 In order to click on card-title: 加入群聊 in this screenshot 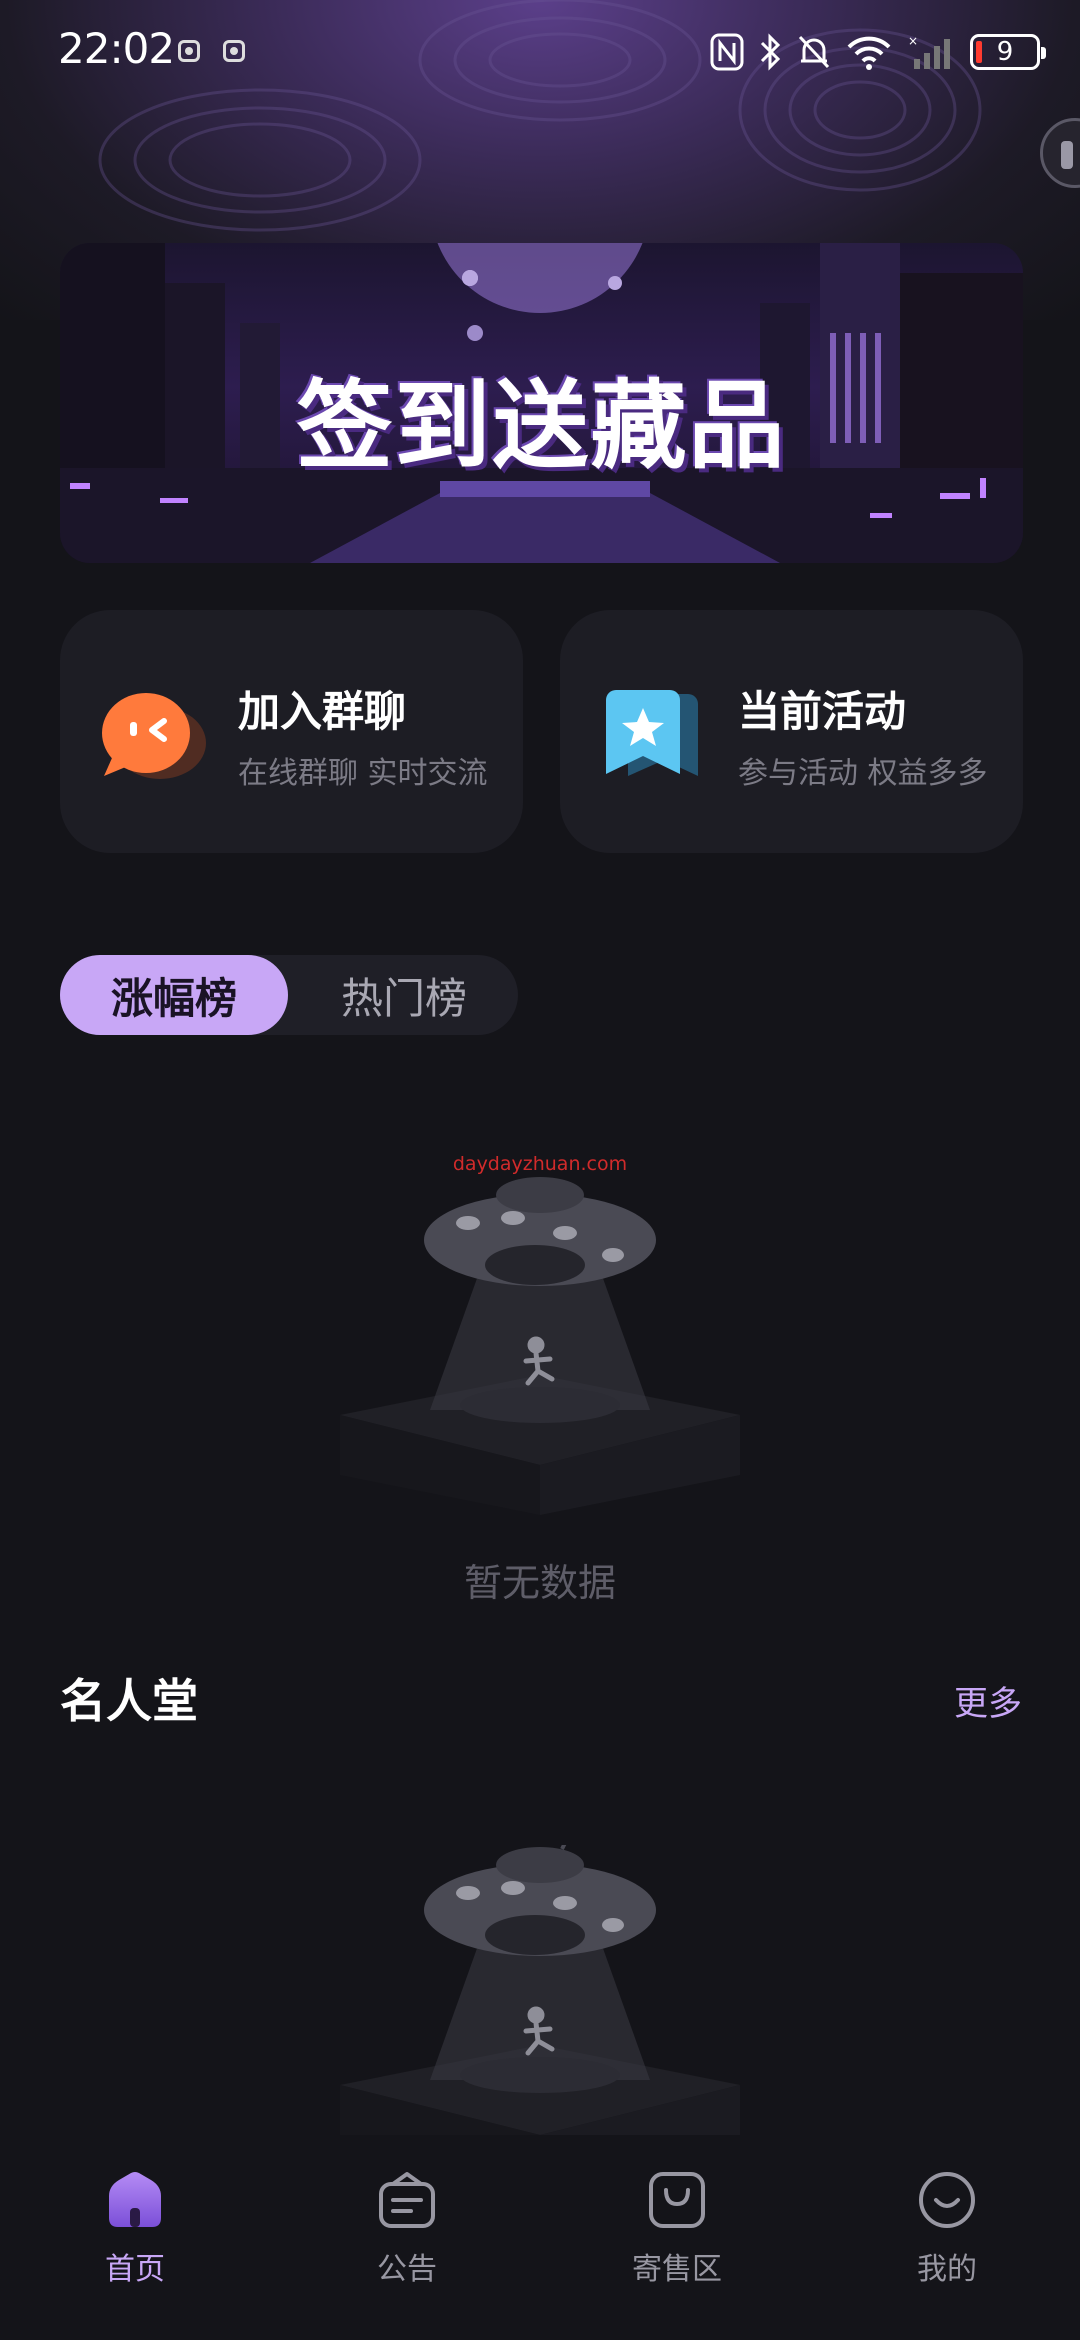, I will do `click(322, 711)`.